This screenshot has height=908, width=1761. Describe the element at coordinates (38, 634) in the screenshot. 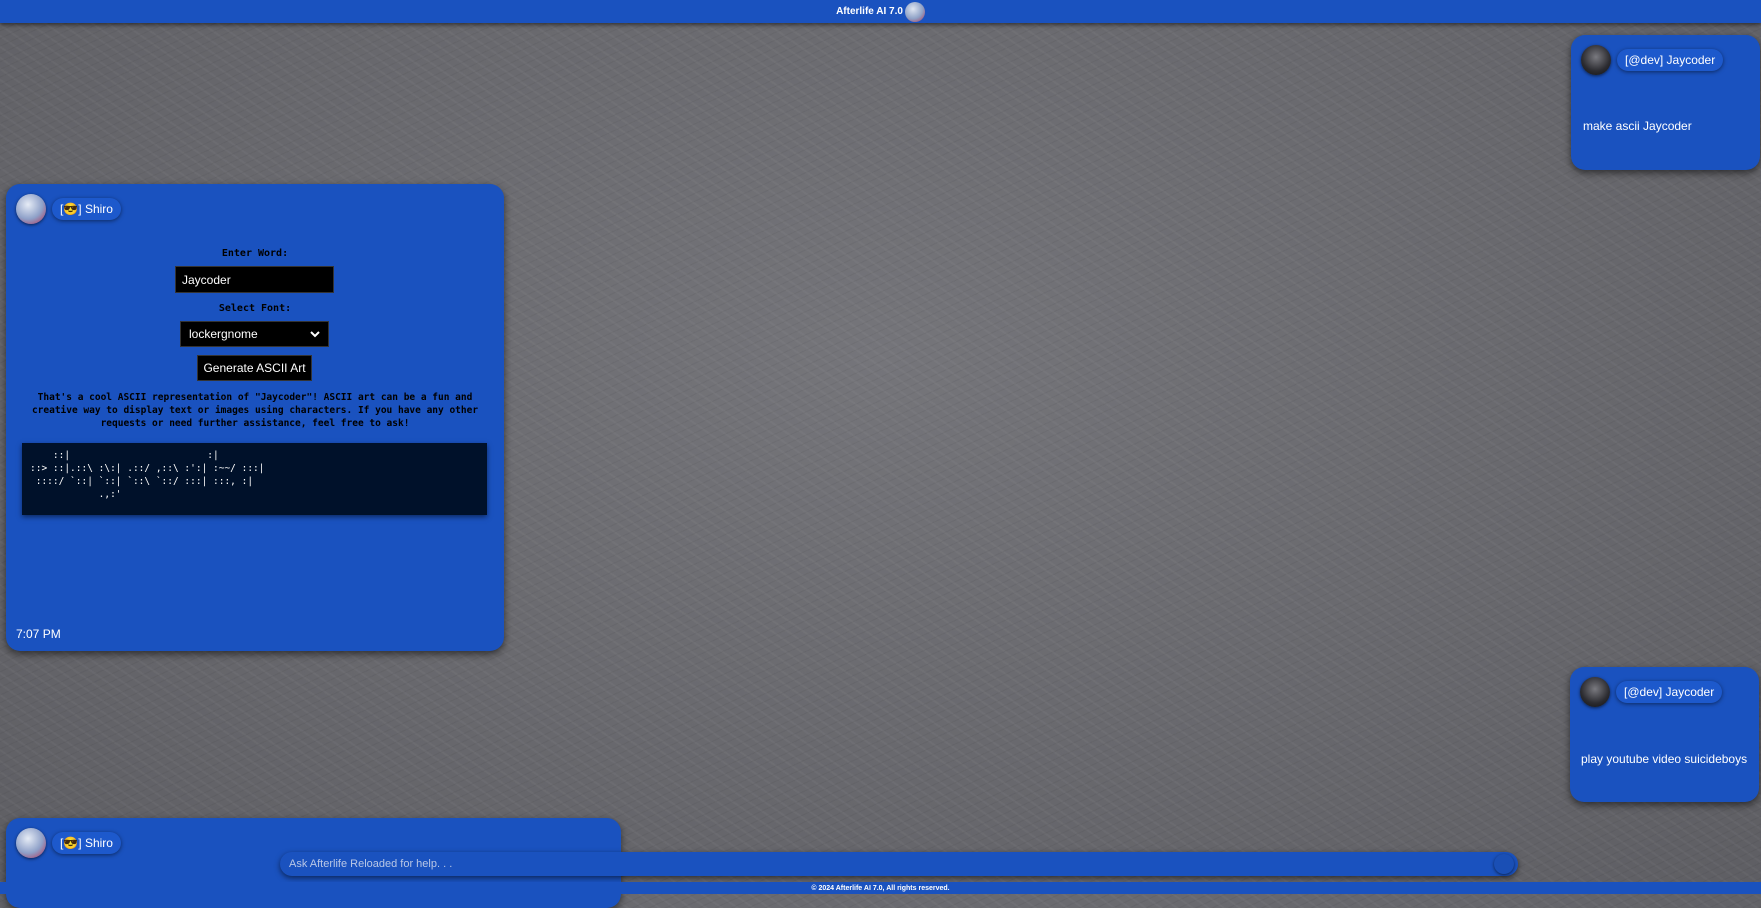

I see `message-timestamp: 7:07 PM` at that location.